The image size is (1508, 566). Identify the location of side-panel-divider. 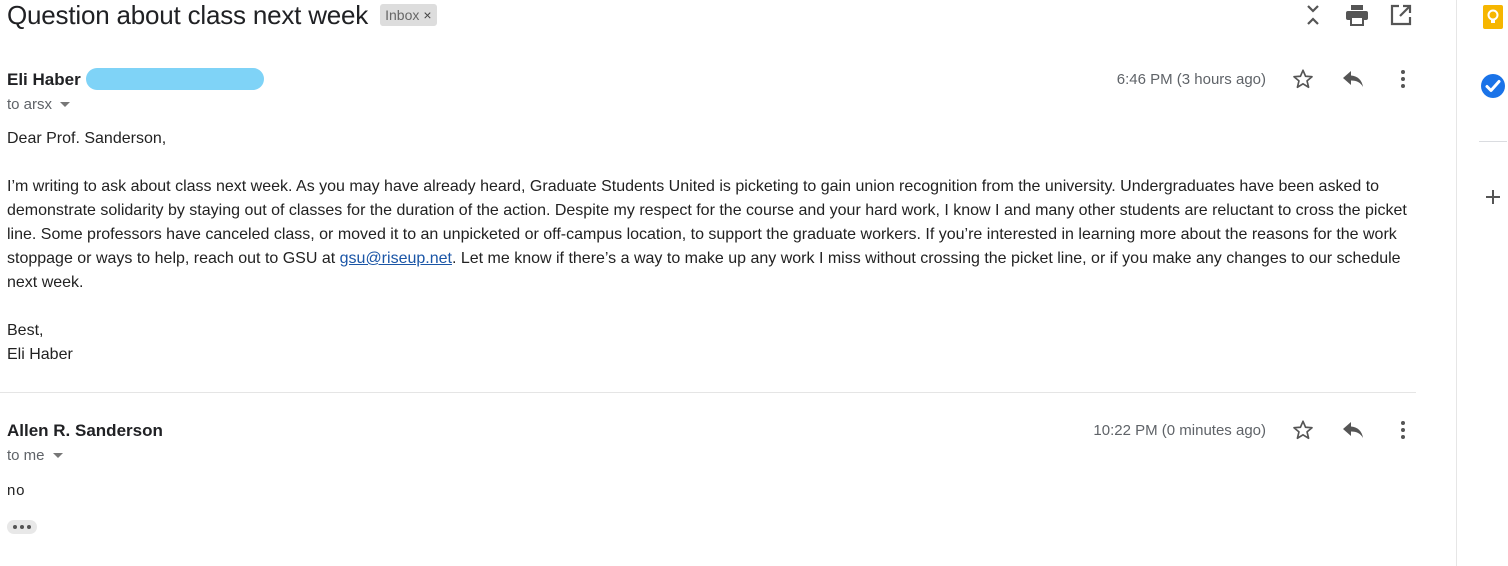
(1493, 141).